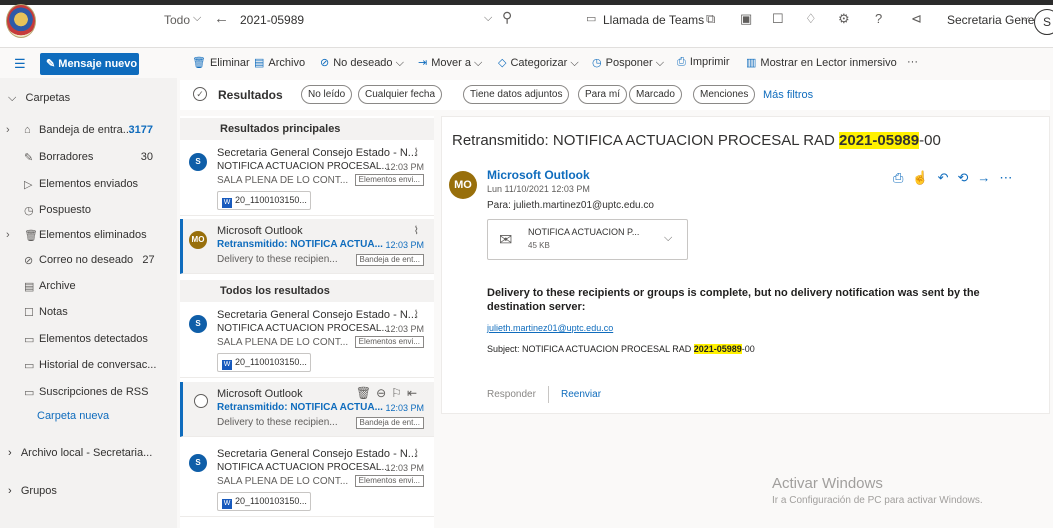 This screenshot has height=528, width=1053. What do you see at coordinates (788, 95) in the screenshot?
I see `more-filters-link: Más filtros` at bounding box center [788, 95].